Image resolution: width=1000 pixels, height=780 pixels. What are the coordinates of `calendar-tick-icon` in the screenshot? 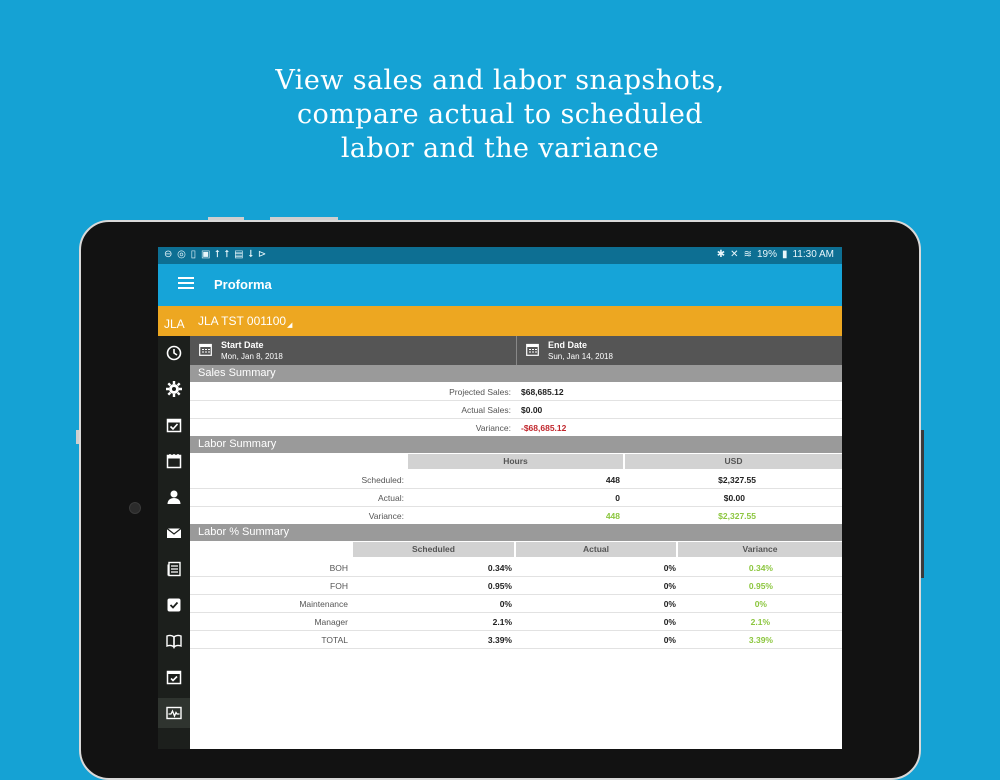 It's located at (174, 677).